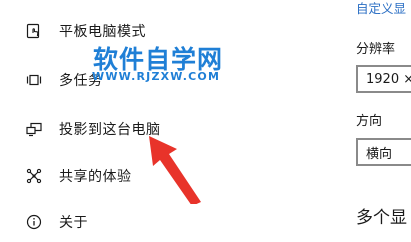  I want to click on info-icon, so click(34, 222).